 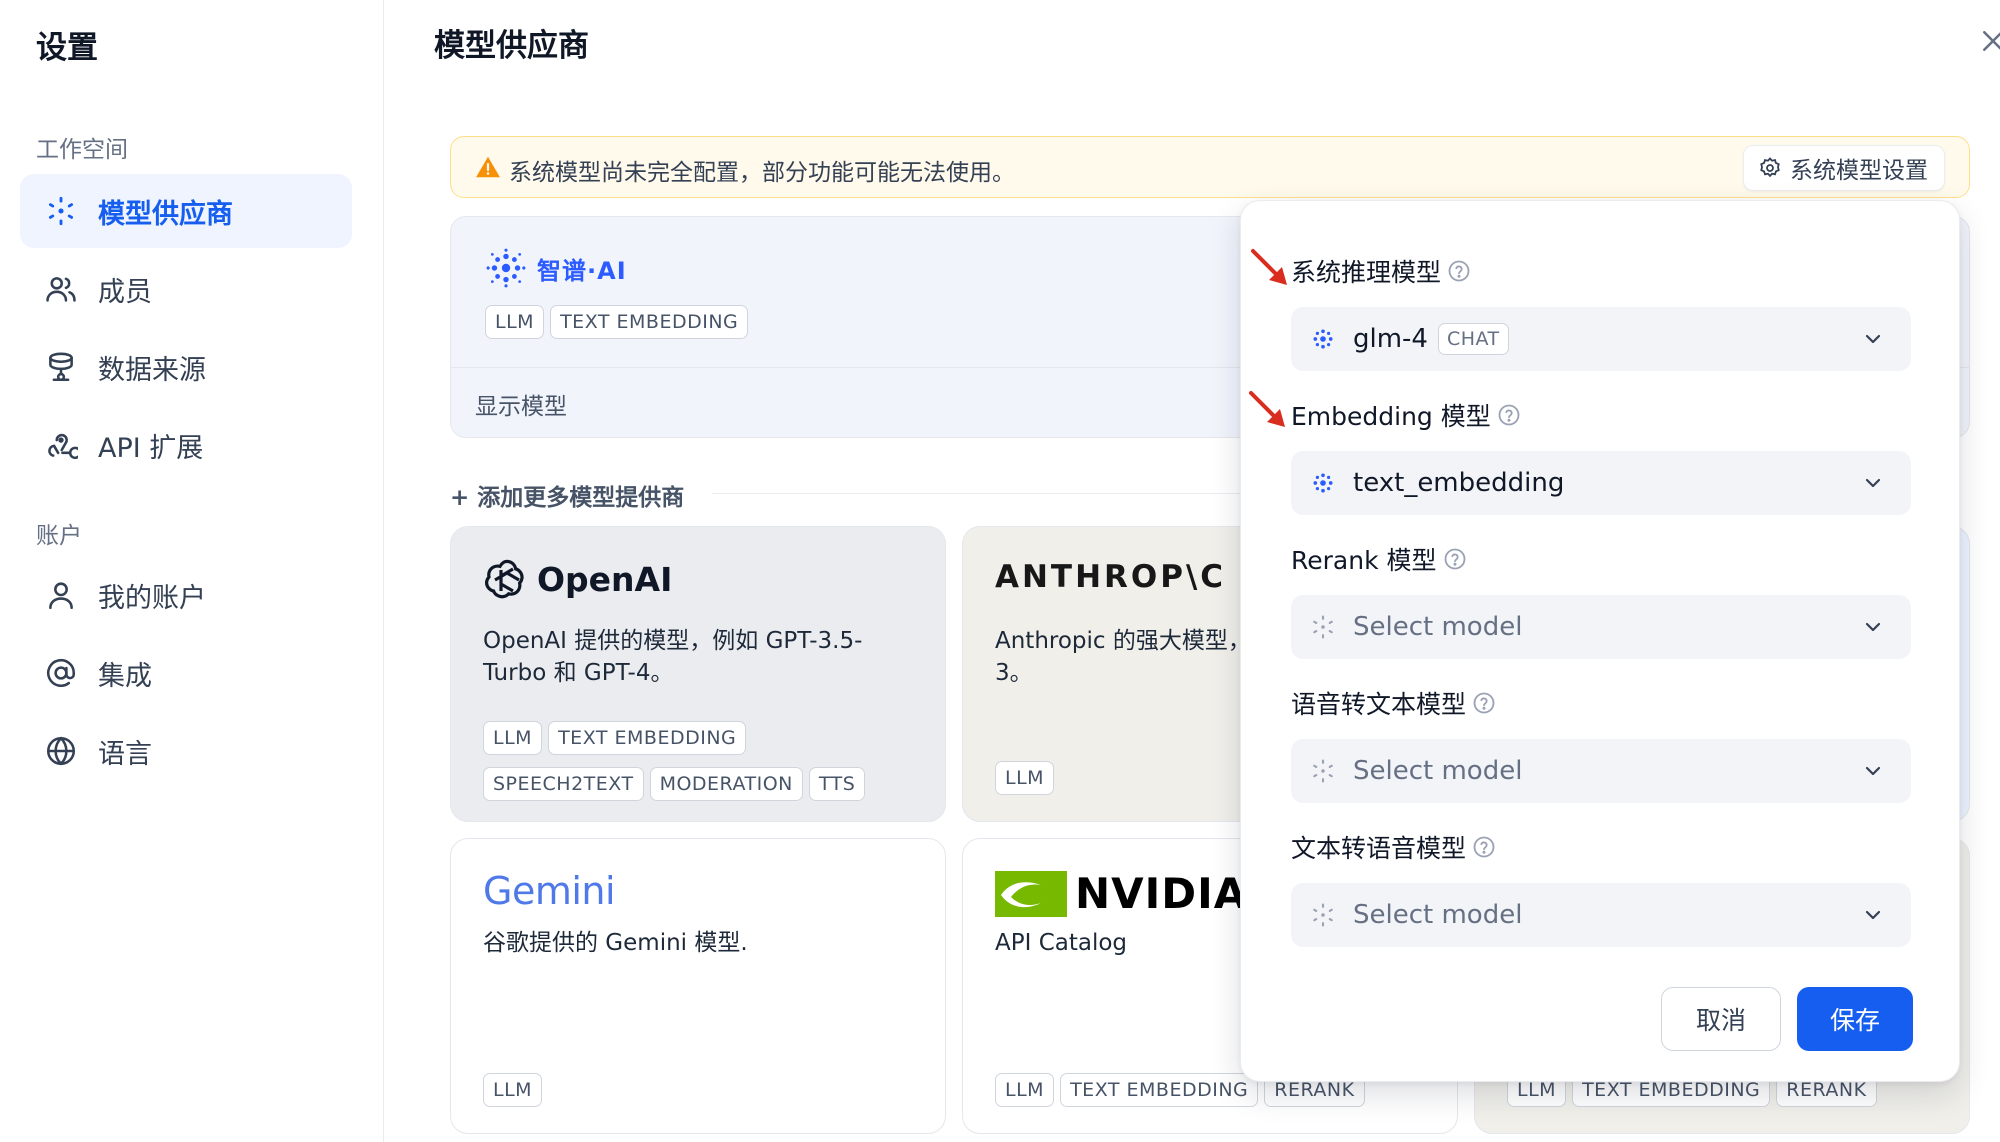 What do you see at coordinates (125, 292) in the screenshot?
I see `sidebar-item-label: 成员` at bounding box center [125, 292].